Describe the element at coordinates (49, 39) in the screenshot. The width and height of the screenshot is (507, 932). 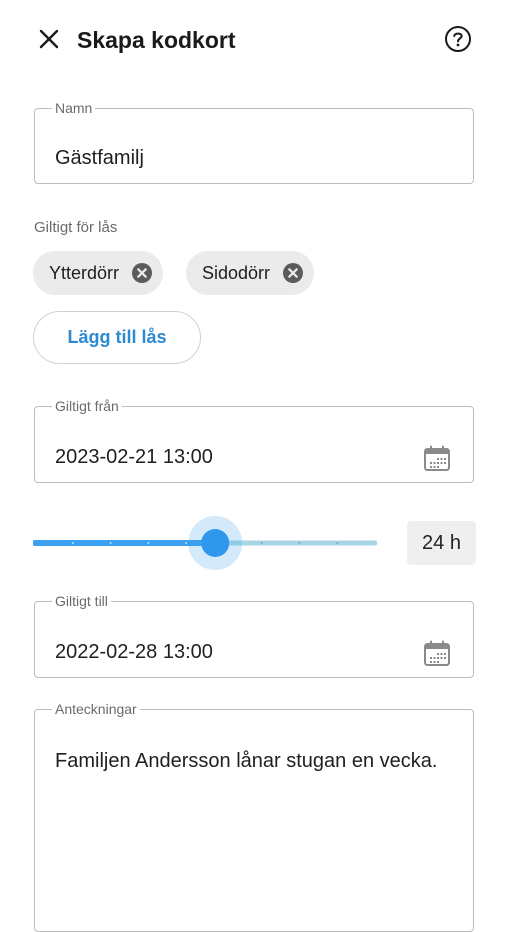
I see `close-icon` at that location.